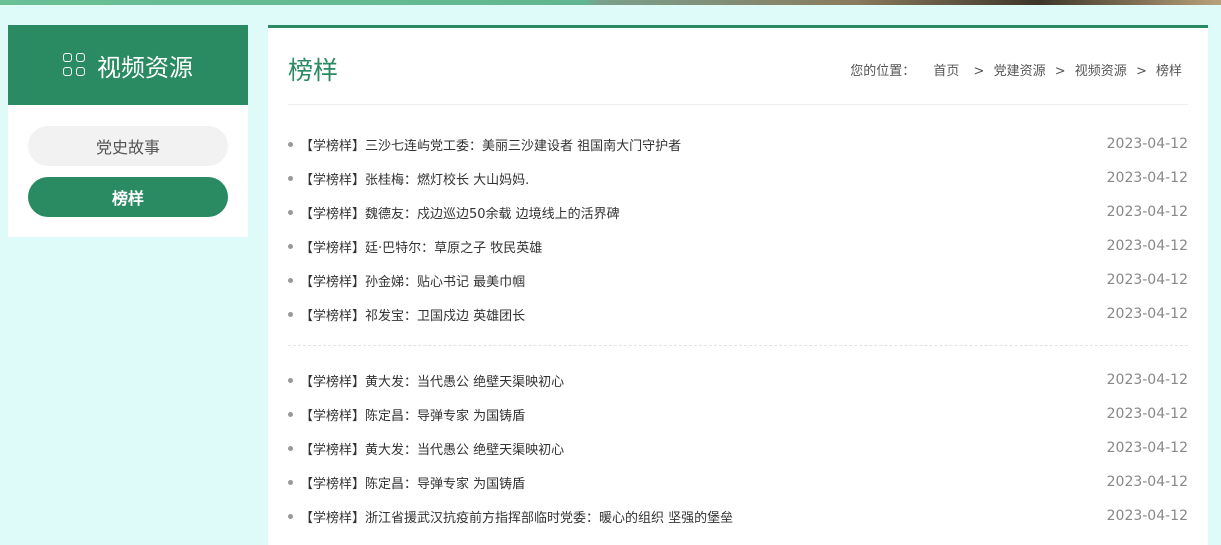 Image resolution: width=1221 pixels, height=545 pixels. I want to click on main-header: 榜样 您的位置： 首页 > 党建资源 > 视频资源 > 榜样, so click(738, 66).